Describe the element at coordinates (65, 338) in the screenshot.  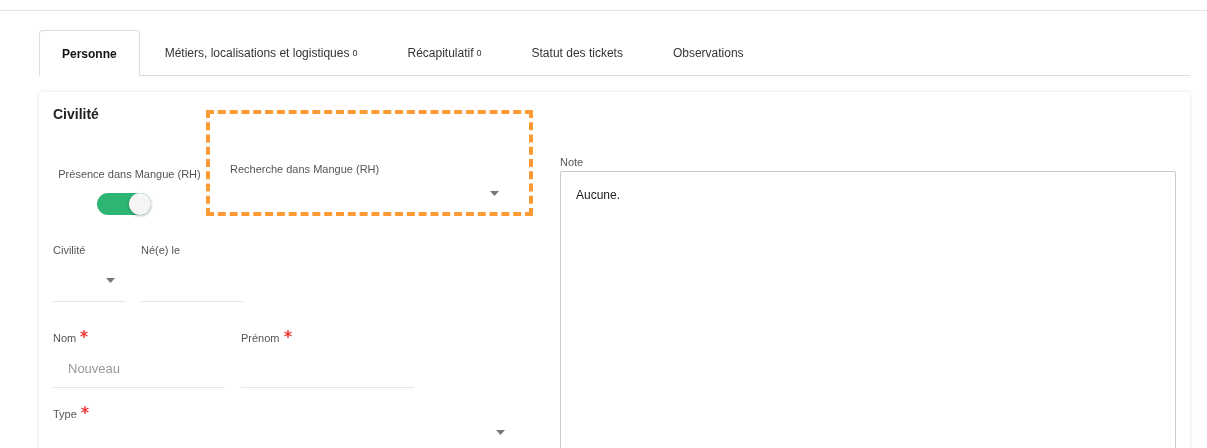
I see `field-label: Nom` at that location.